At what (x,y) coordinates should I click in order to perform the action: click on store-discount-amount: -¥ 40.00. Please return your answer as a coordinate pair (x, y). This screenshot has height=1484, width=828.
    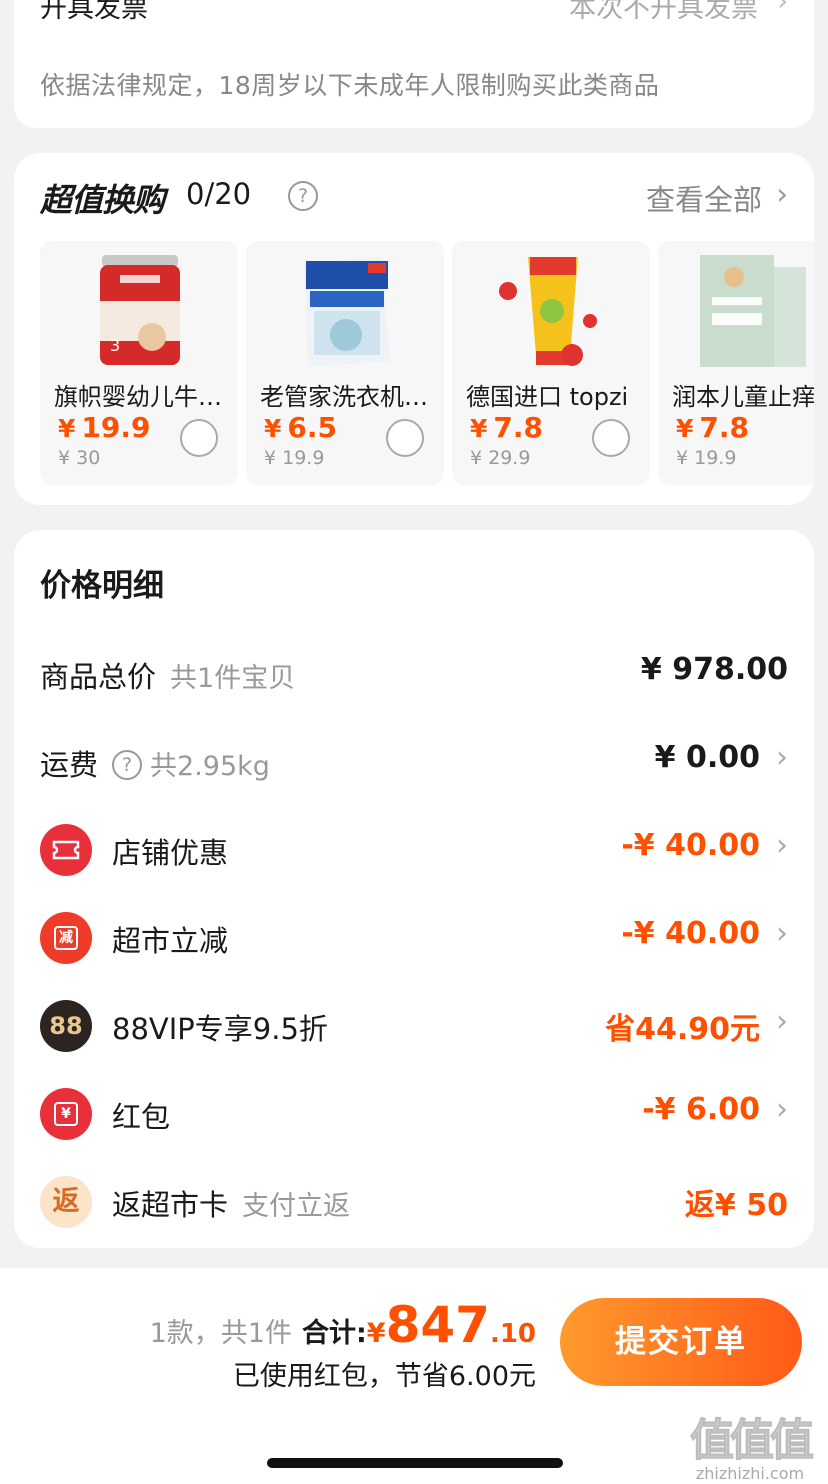
    Looking at the image, I should click on (690, 845).